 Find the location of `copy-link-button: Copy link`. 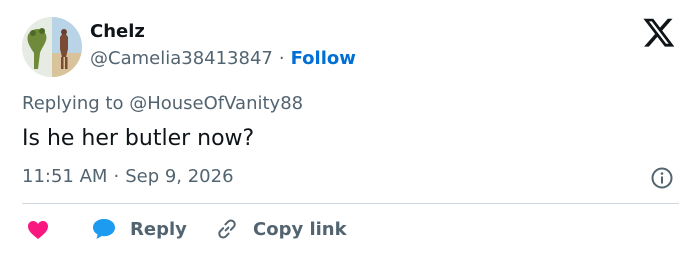

copy-link-button: Copy link is located at coordinates (281, 229).